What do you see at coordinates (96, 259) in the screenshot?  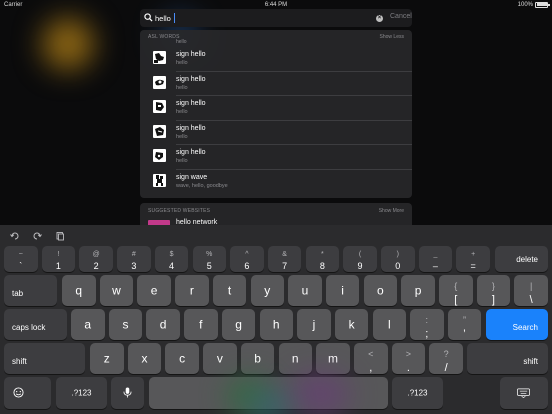 I see `key-2: @2` at bounding box center [96, 259].